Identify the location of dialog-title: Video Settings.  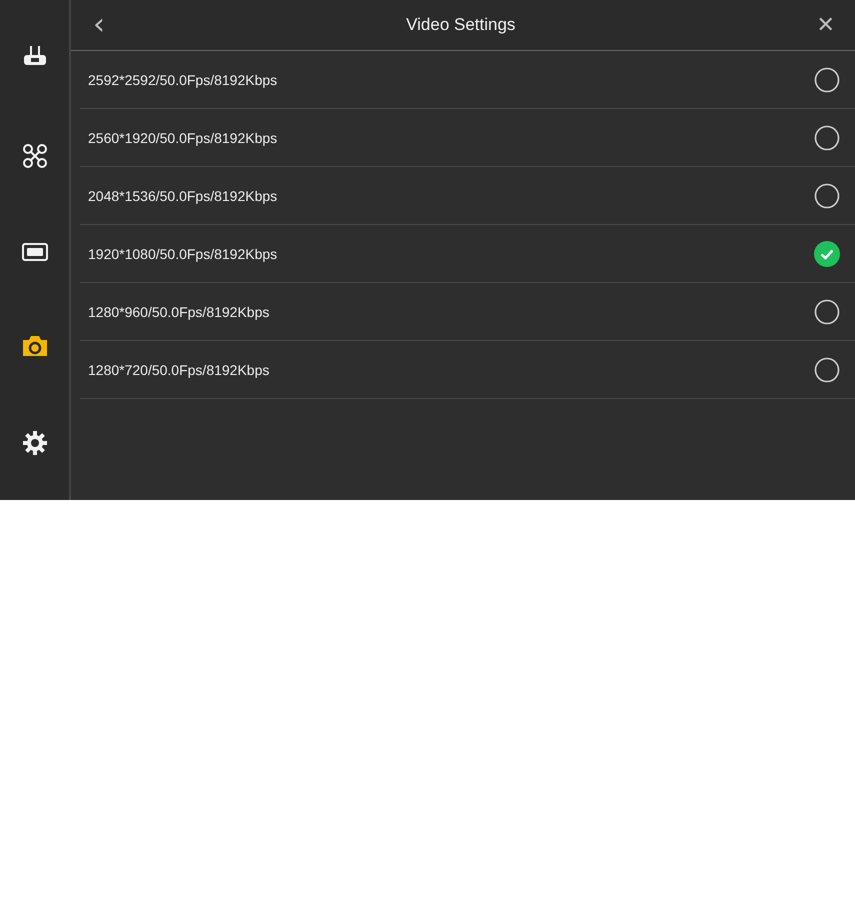
(461, 25).